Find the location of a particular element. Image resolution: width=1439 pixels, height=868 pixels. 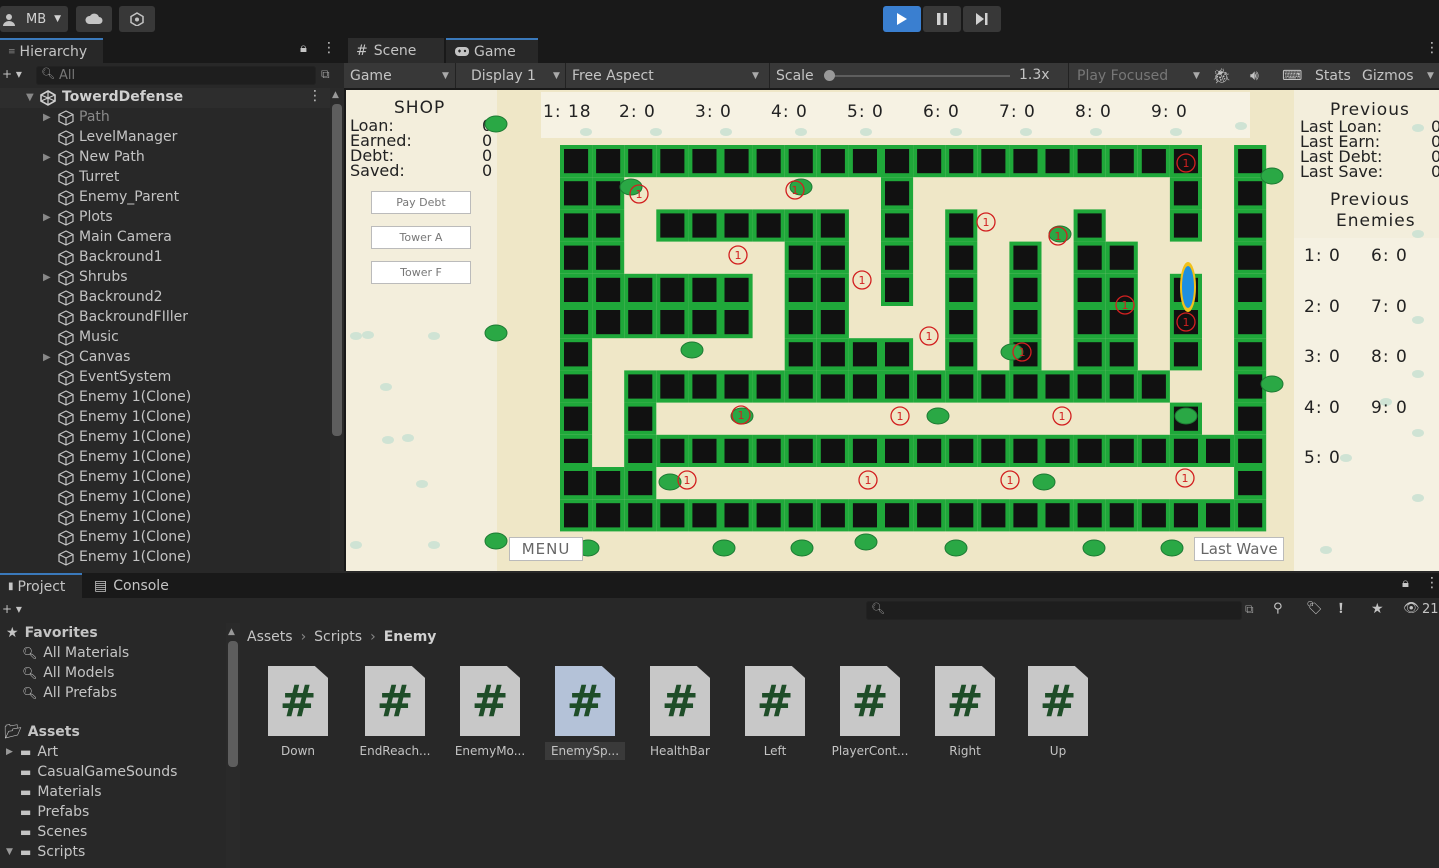

hierarchy-item: LevelManager is located at coordinates (165, 138).